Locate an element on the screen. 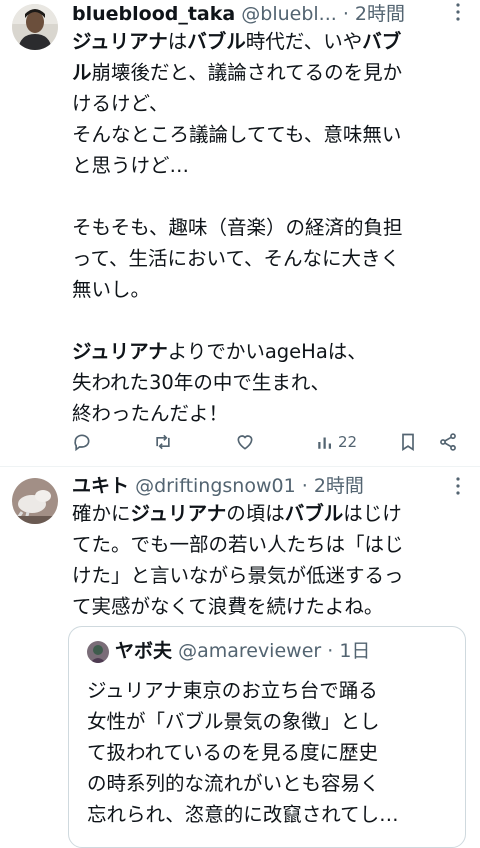  quoted-avatar is located at coordinates (98, 652).